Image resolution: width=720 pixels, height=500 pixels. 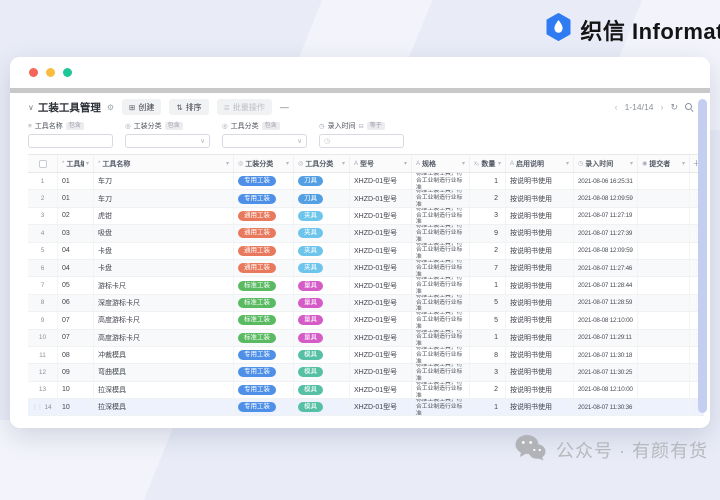 What do you see at coordinates (270, 126) in the screenshot?
I see `filter-operator-tag: 包含` at bounding box center [270, 126].